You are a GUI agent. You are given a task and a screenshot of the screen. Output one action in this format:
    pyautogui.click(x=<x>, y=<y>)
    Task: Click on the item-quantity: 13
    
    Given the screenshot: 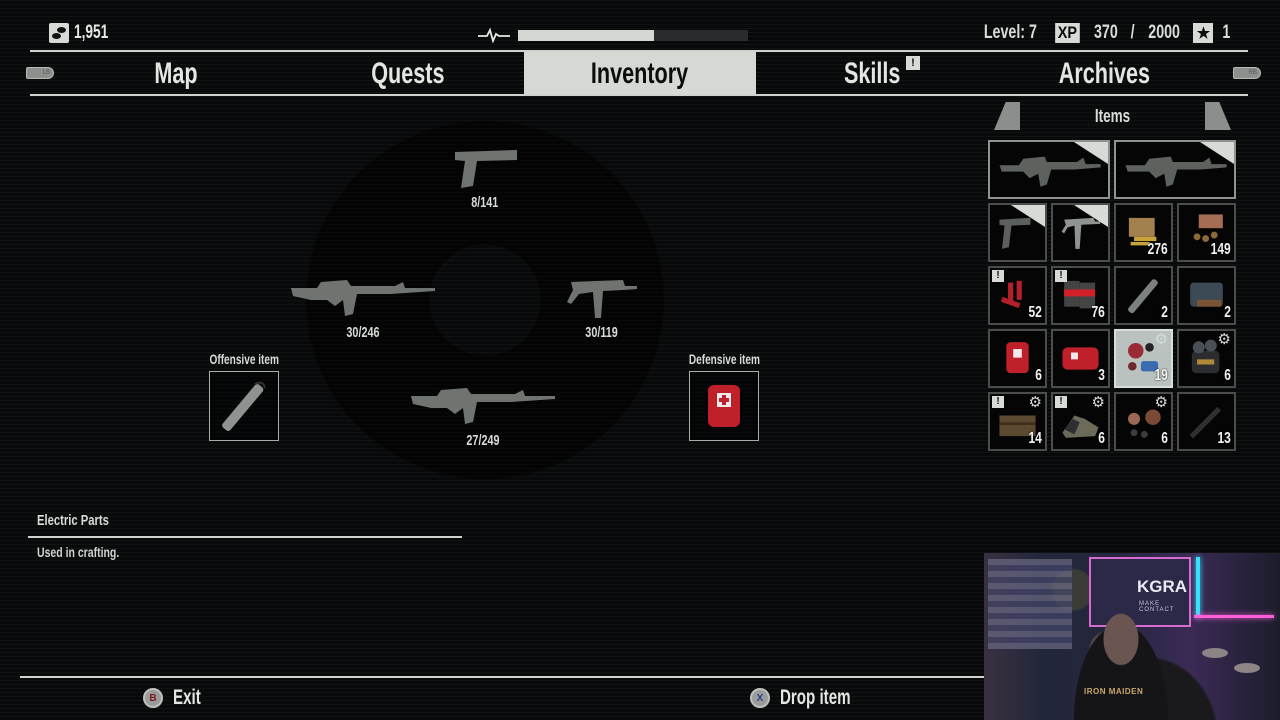 What is the action you would take?
    pyautogui.click(x=1224, y=438)
    